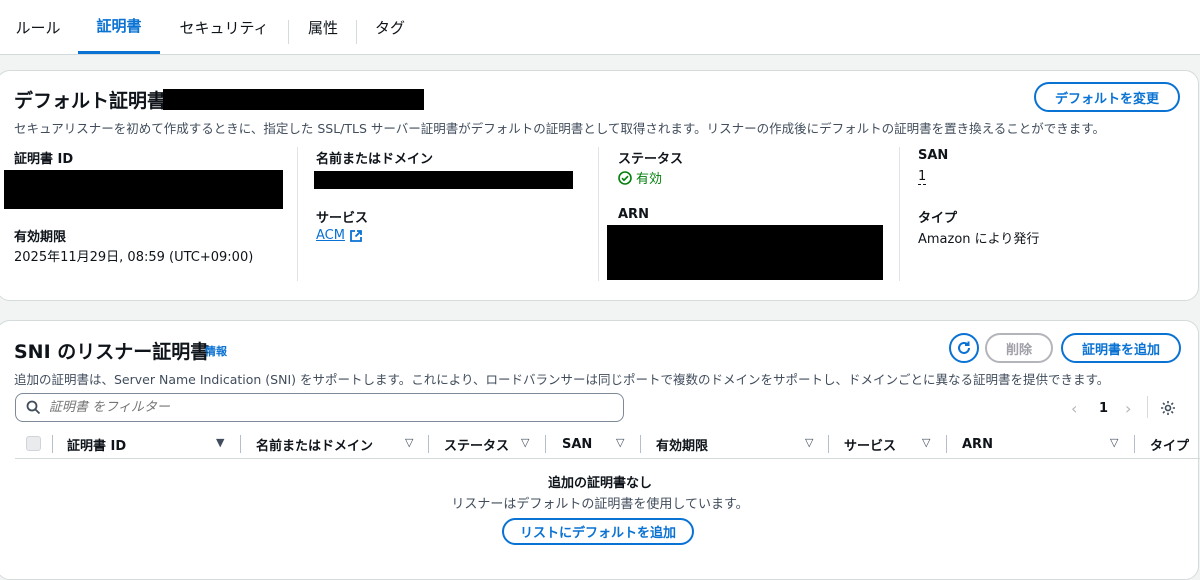  I want to click on status-label: ステータス, so click(651, 159).